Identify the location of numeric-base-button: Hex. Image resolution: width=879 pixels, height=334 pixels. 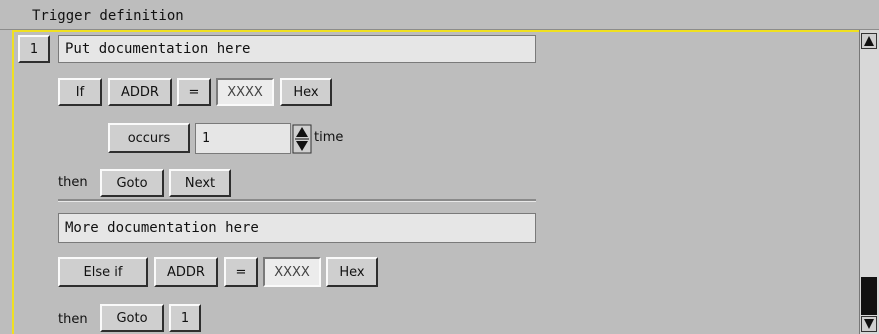
(306, 92).